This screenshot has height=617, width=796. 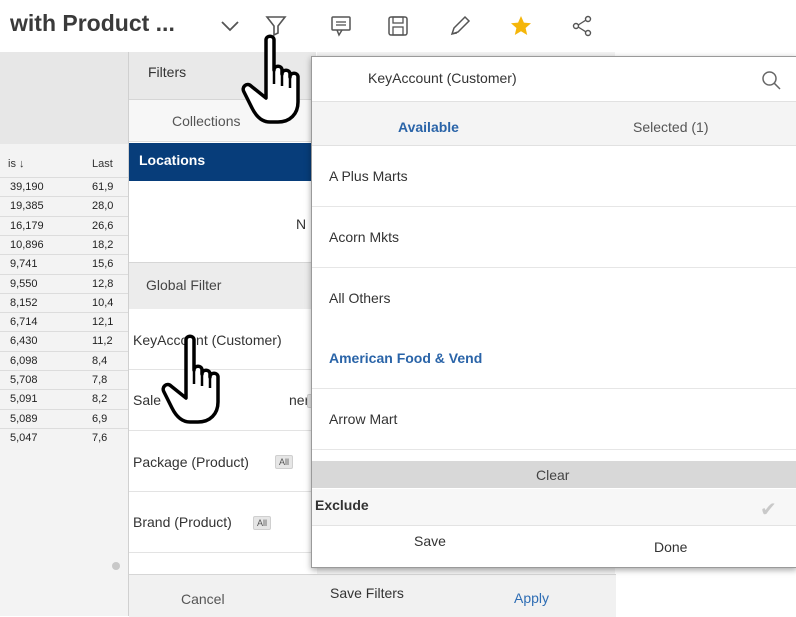 What do you see at coordinates (363, 419) in the screenshot?
I see `list-item-label: Arrow Mart` at bounding box center [363, 419].